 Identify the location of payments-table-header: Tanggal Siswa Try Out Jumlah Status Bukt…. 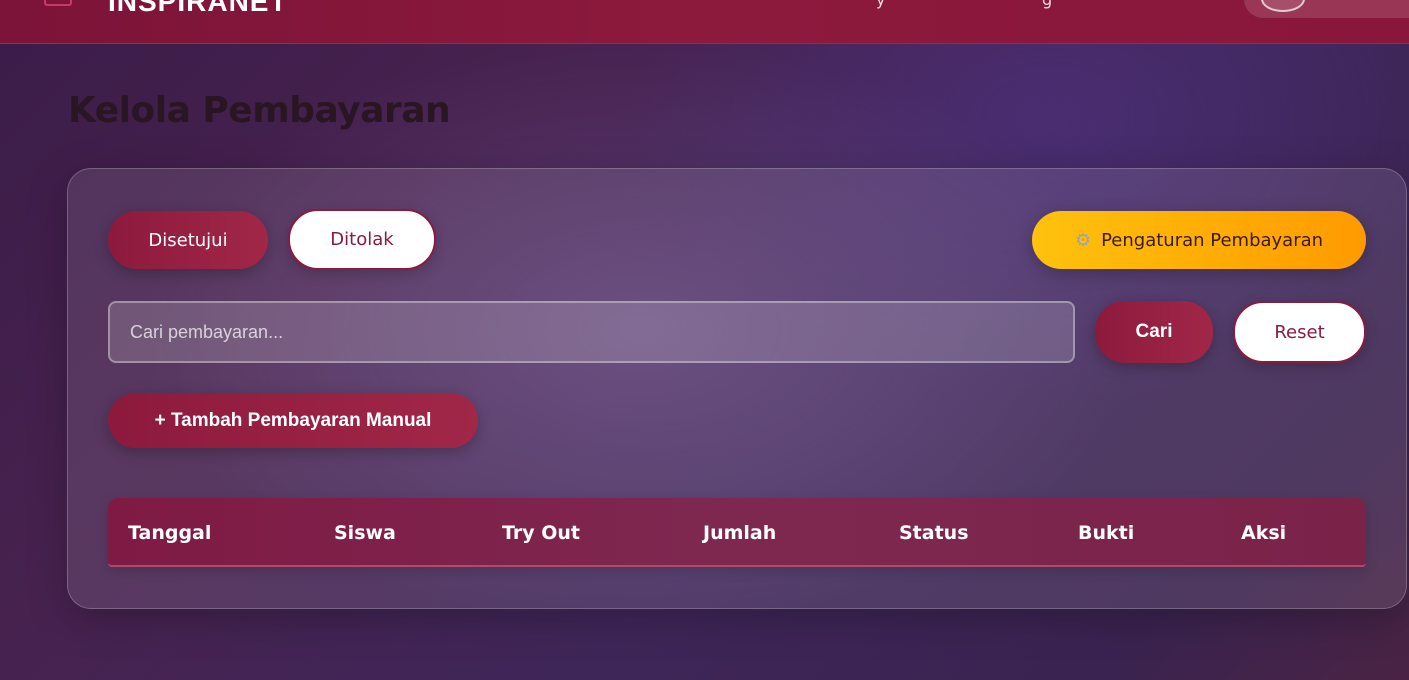
(737, 532).